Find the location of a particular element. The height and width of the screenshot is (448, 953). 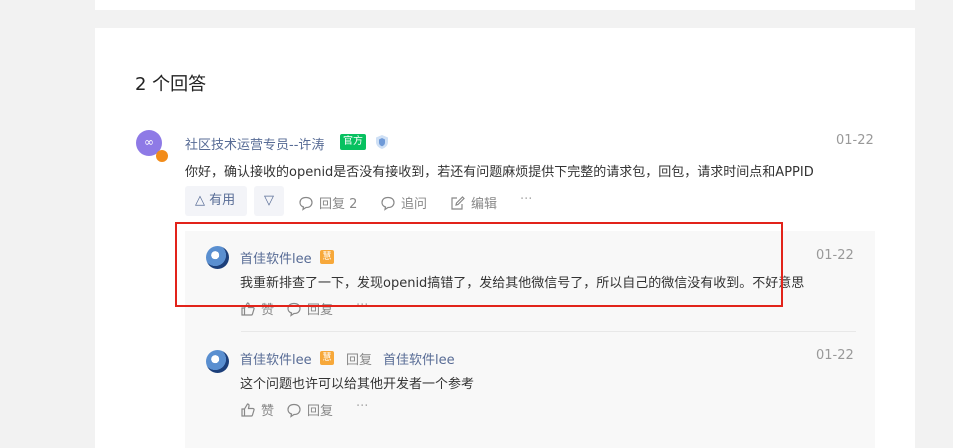

reply-button: 回复 2 is located at coordinates (327, 202).